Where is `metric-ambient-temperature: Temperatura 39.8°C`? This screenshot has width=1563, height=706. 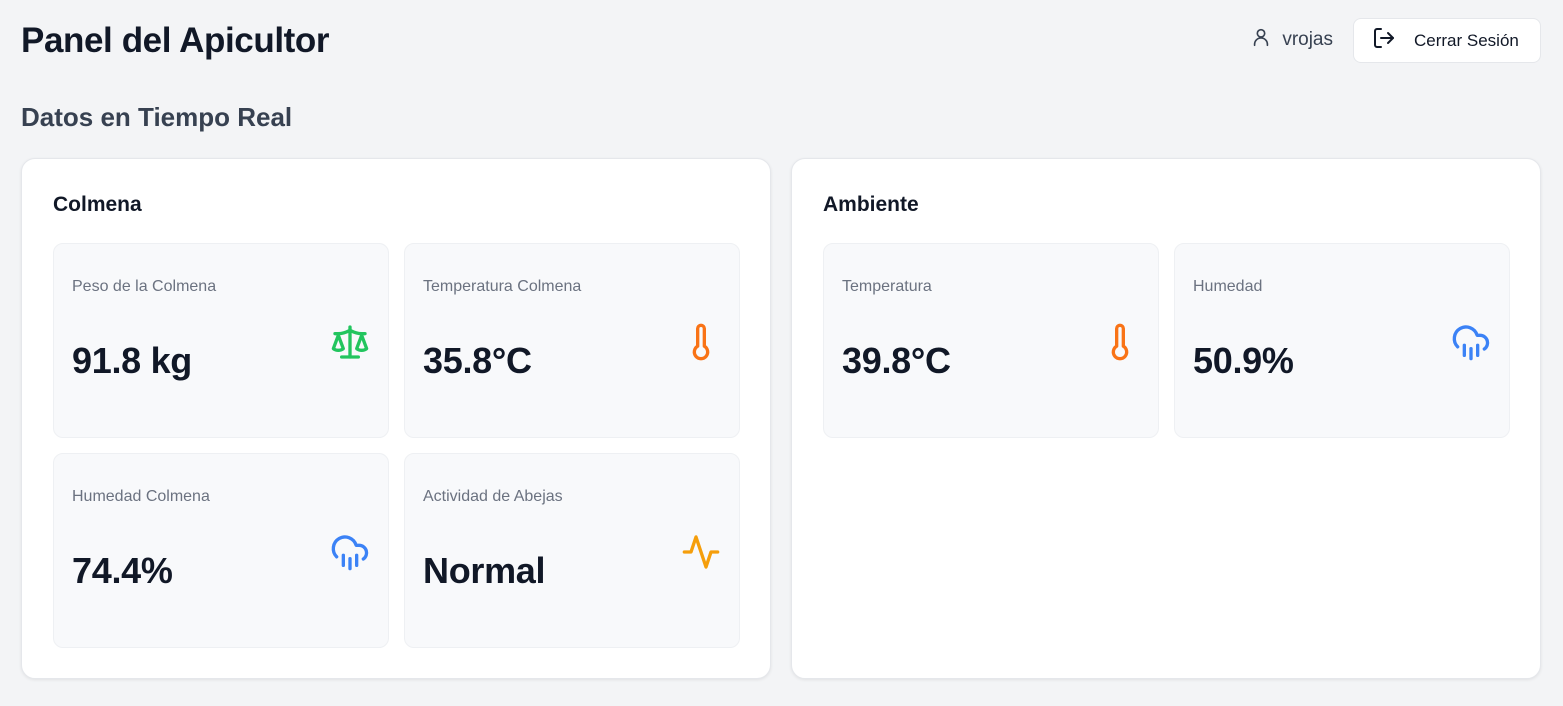 metric-ambient-temperature: Temperatura 39.8°C is located at coordinates (991, 340).